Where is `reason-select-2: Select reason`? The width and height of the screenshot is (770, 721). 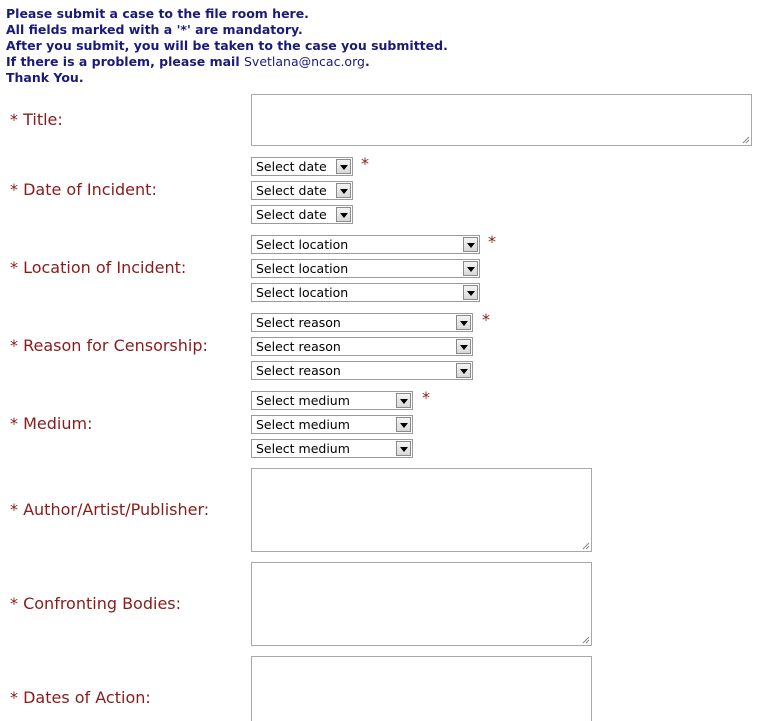 reason-select-2: Select reason is located at coordinates (362, 346).